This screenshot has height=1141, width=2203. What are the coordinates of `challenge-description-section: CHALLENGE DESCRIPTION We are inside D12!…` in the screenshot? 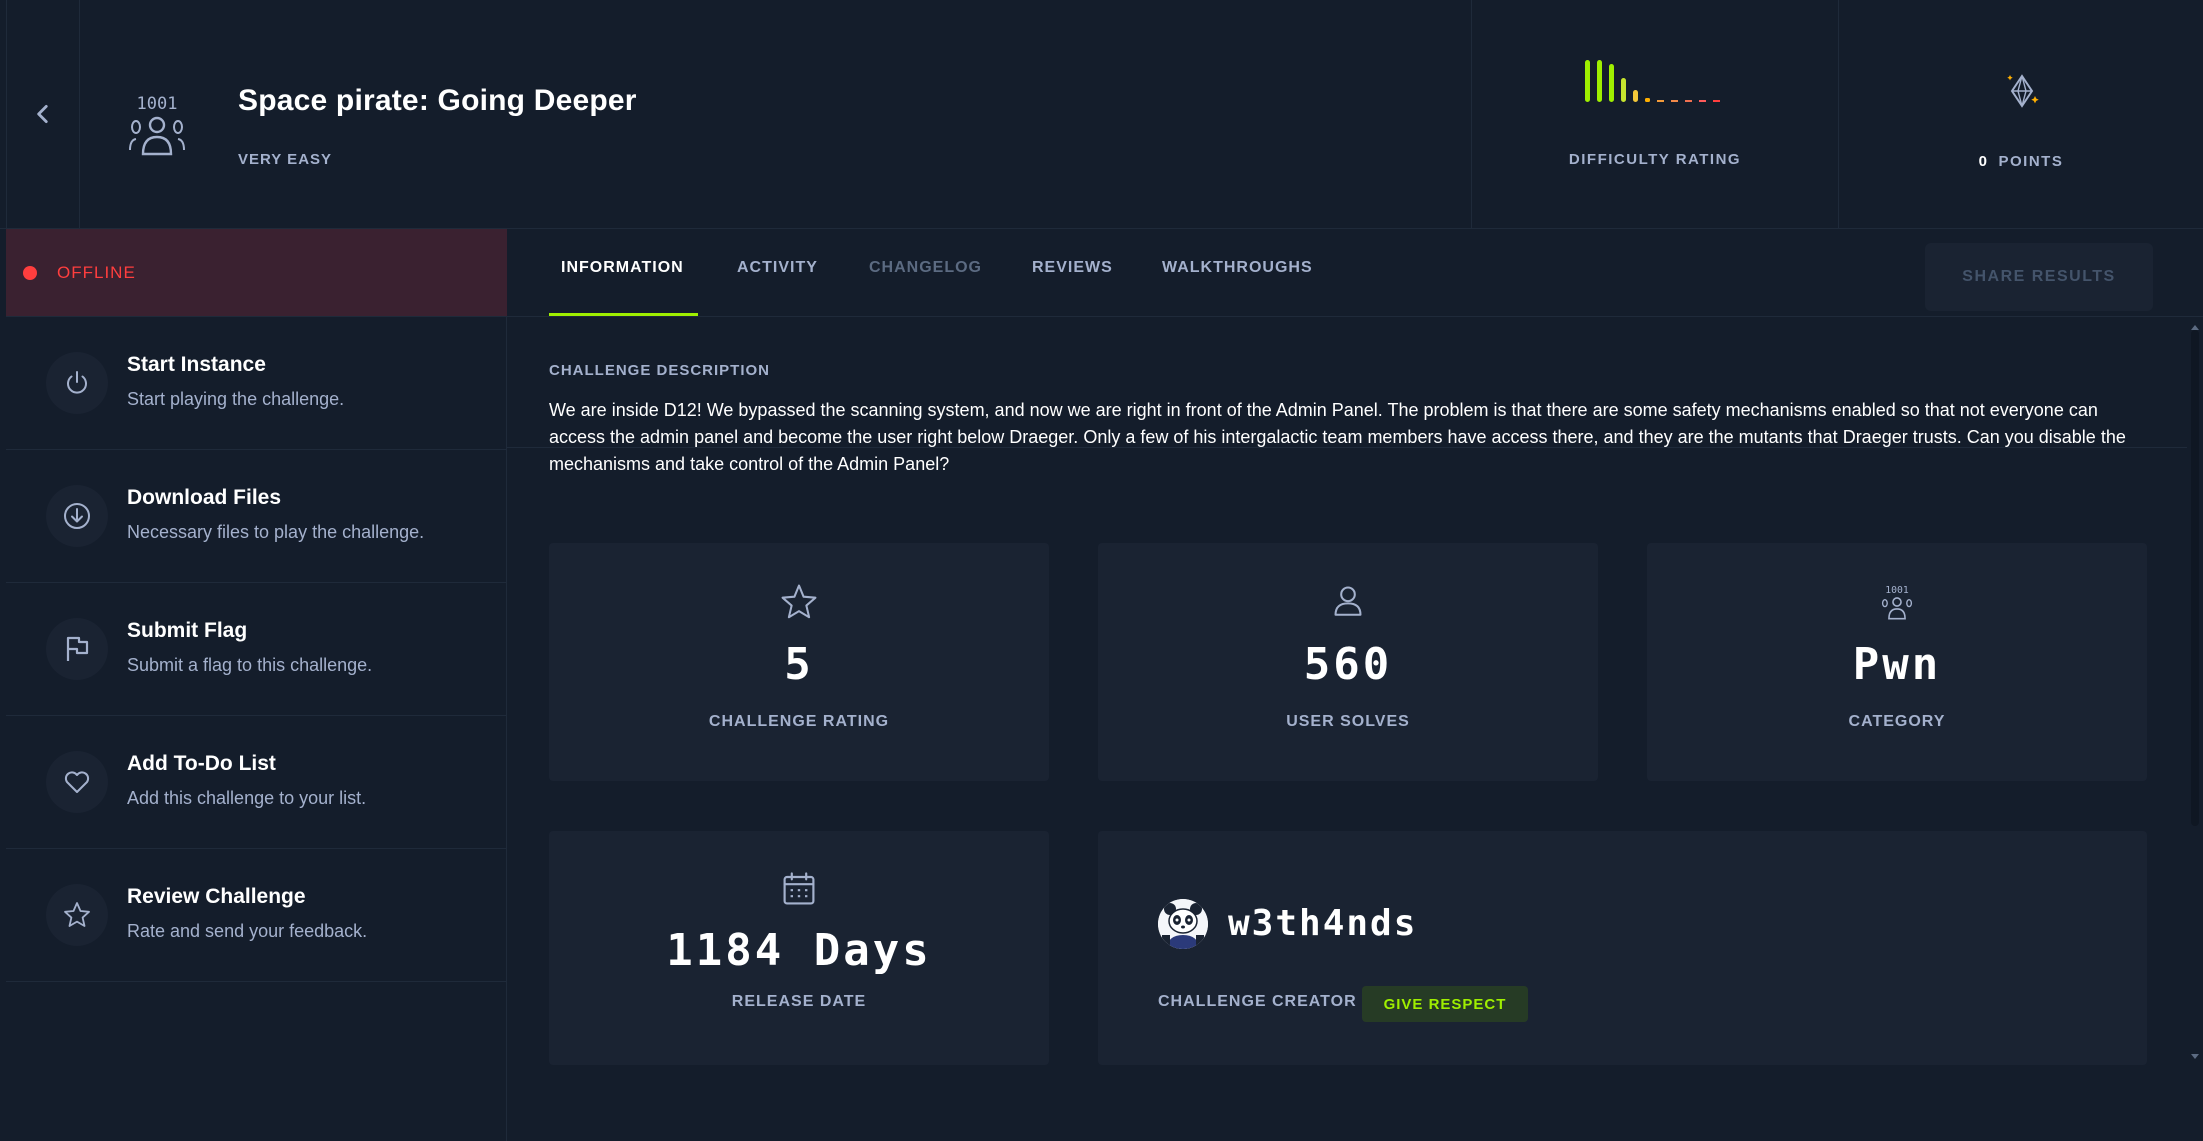 It's located at (1347, 395).